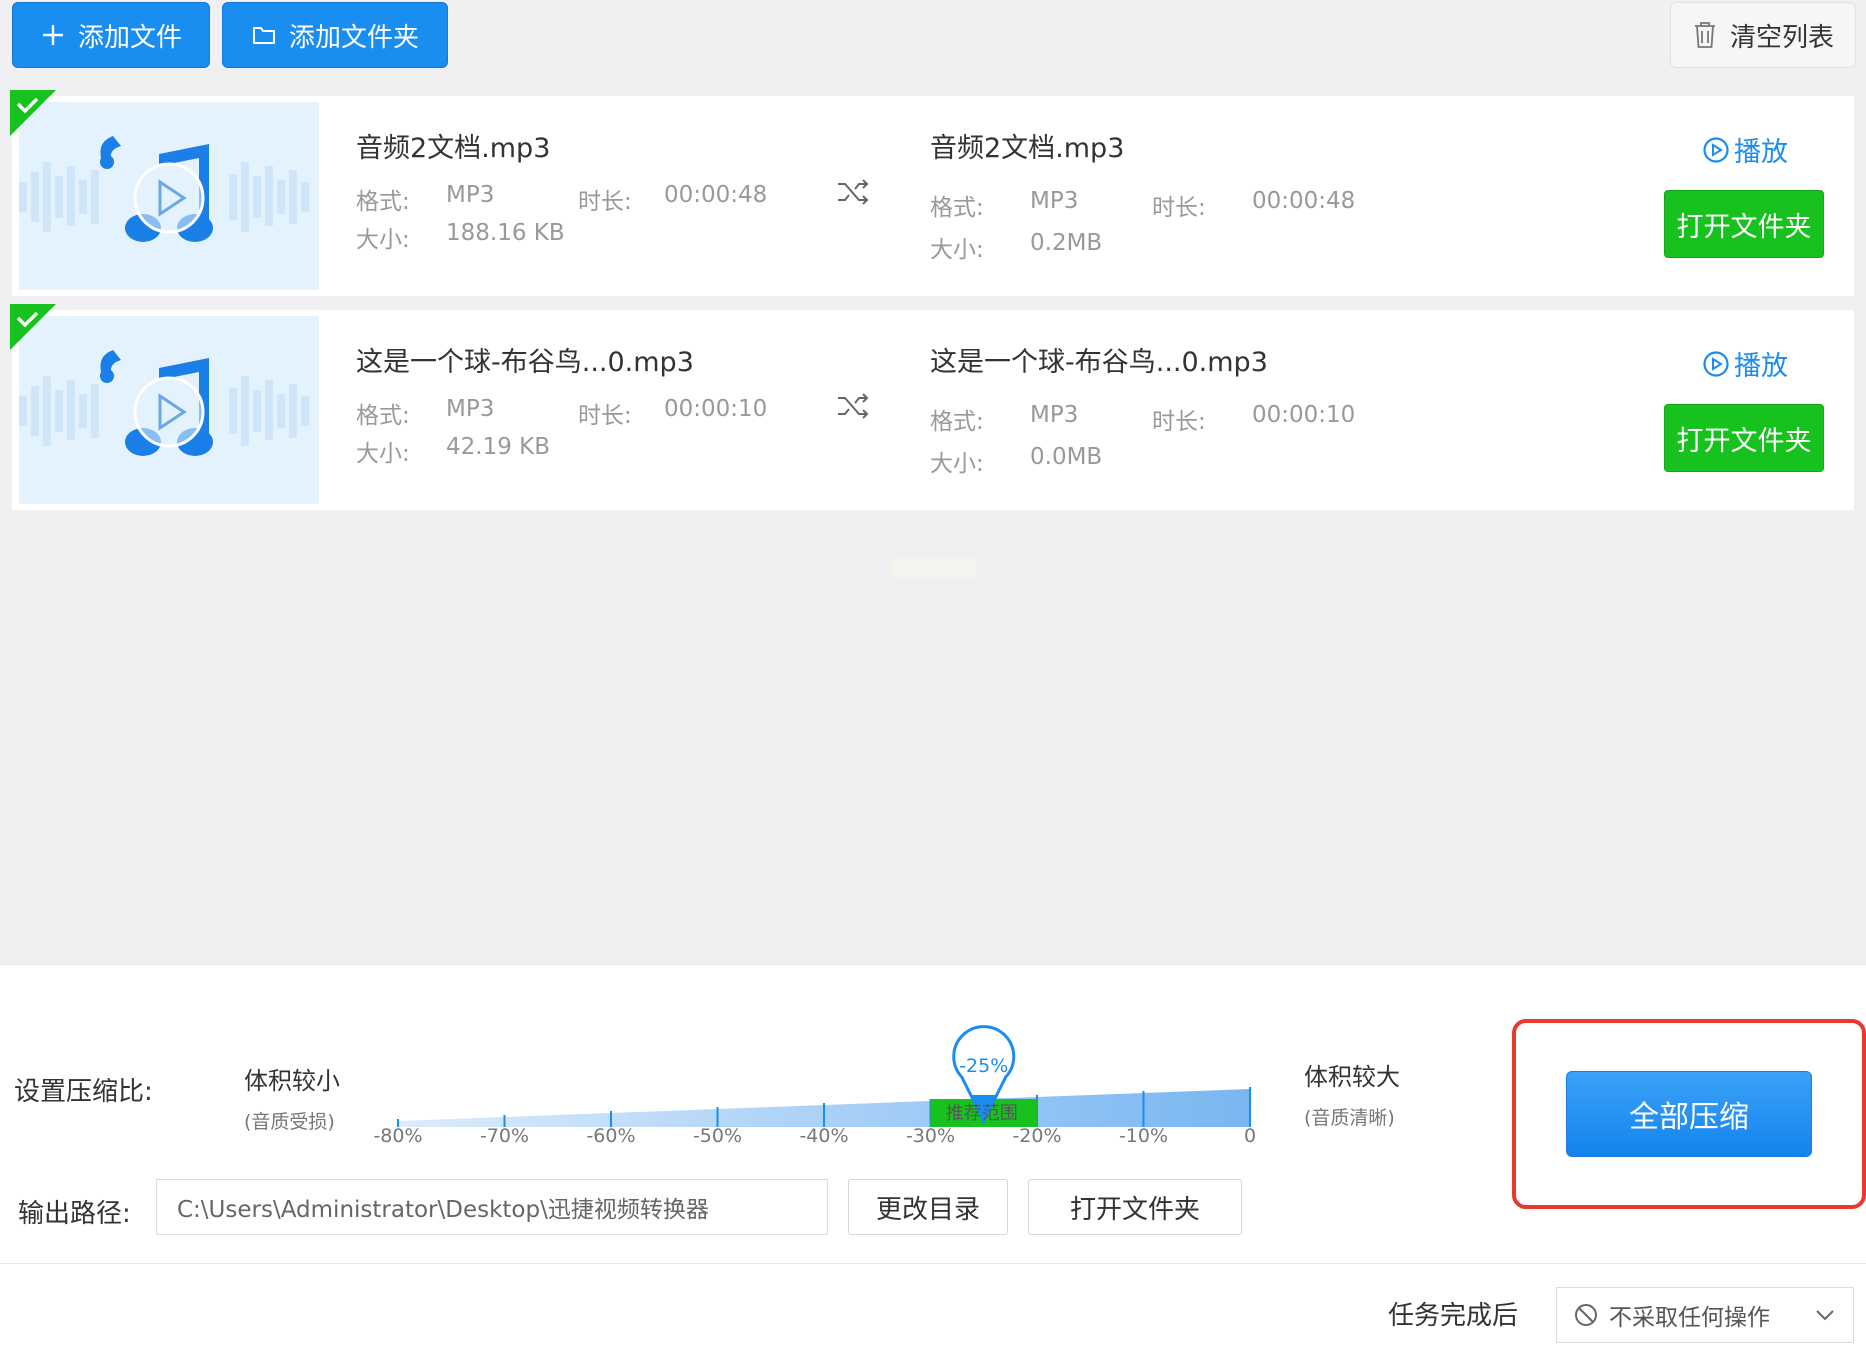 The height and width of the screenshot is (1348, 1866). I want to click on slider-tick-label: -20%, so click(1037, 1136).